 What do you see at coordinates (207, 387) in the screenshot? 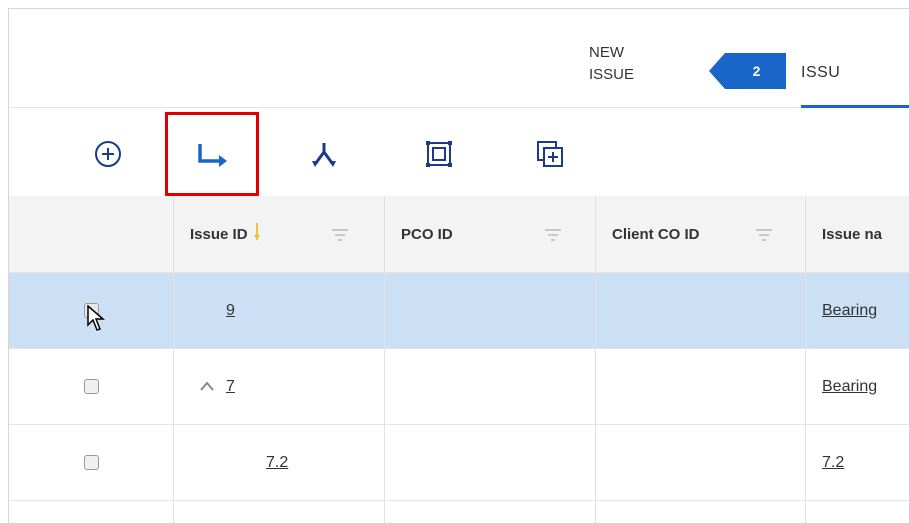
I see `chevron-up-icon` at bounding box center [207, 387].